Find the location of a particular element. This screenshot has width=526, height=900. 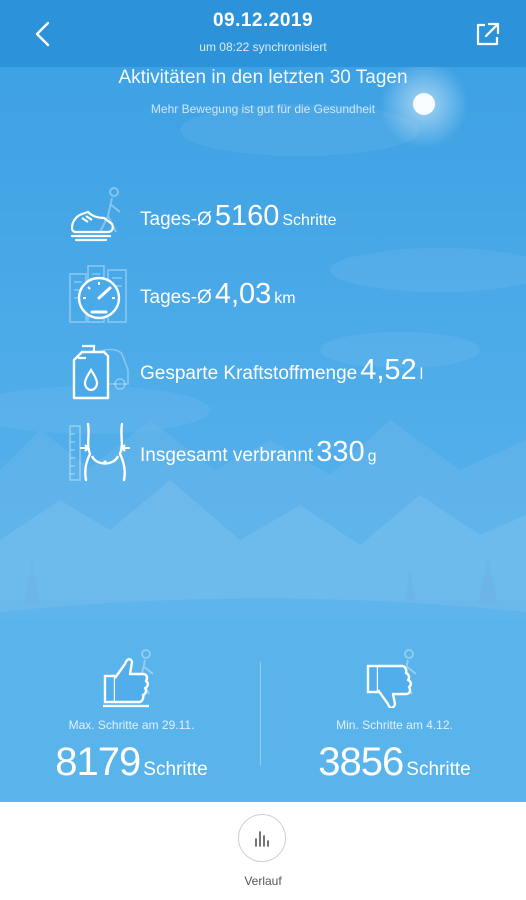

record-value: 8179 is located at coordinates (98, 762).